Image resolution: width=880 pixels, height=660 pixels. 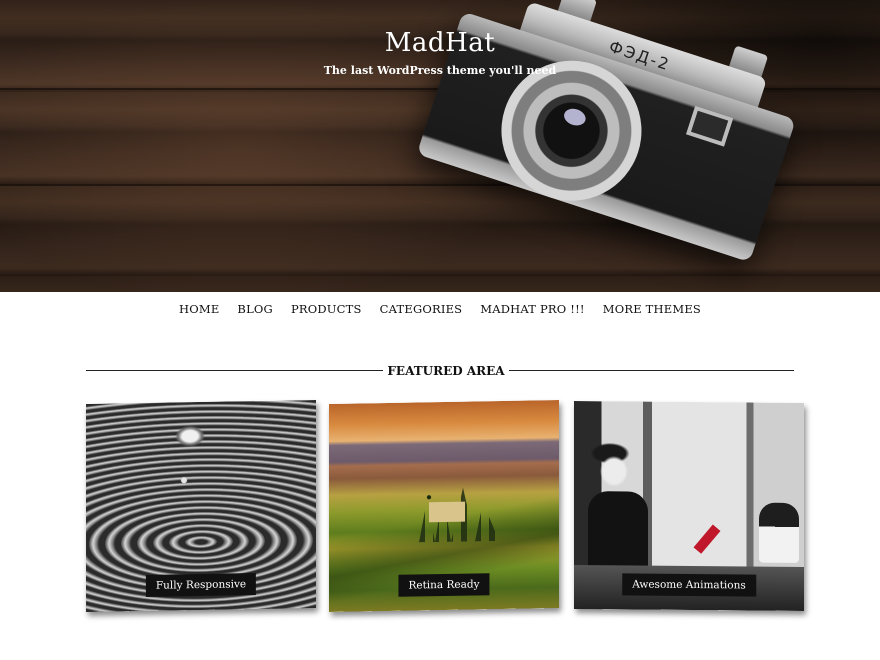 What do you see at coordinates (440, 70) in the screenshot?
I see `site-tagline: The last WordPress theme you'll need` at bounding box center [440, 70].